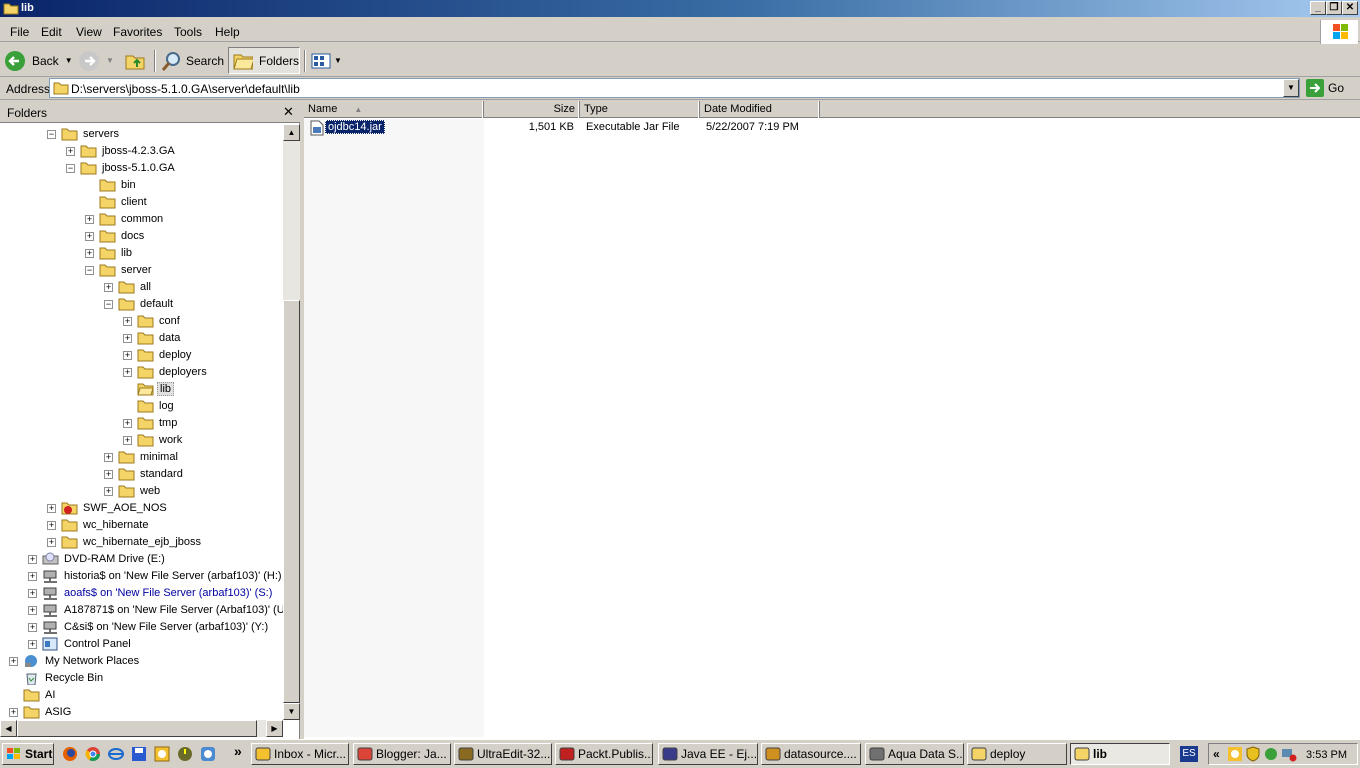  What do you see at coordinates (114, 559) in the screenshot?
I see `tree-node-label: DVD-RAM Drive (E:)` at bounding box center [114, 559].